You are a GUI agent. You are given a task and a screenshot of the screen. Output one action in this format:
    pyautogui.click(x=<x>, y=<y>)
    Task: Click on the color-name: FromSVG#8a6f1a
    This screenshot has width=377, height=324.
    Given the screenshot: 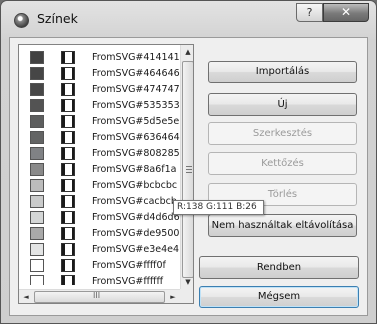 What is the action you would take?
    pyautogui.click(x=134, y=169)
    